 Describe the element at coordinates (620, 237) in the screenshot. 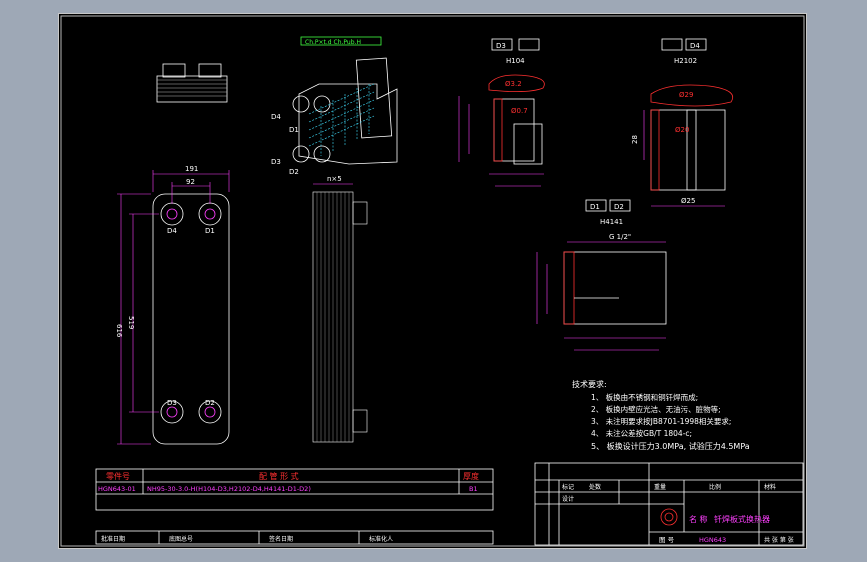

I see `h4141-dim-a: G 1/2"` at that location.